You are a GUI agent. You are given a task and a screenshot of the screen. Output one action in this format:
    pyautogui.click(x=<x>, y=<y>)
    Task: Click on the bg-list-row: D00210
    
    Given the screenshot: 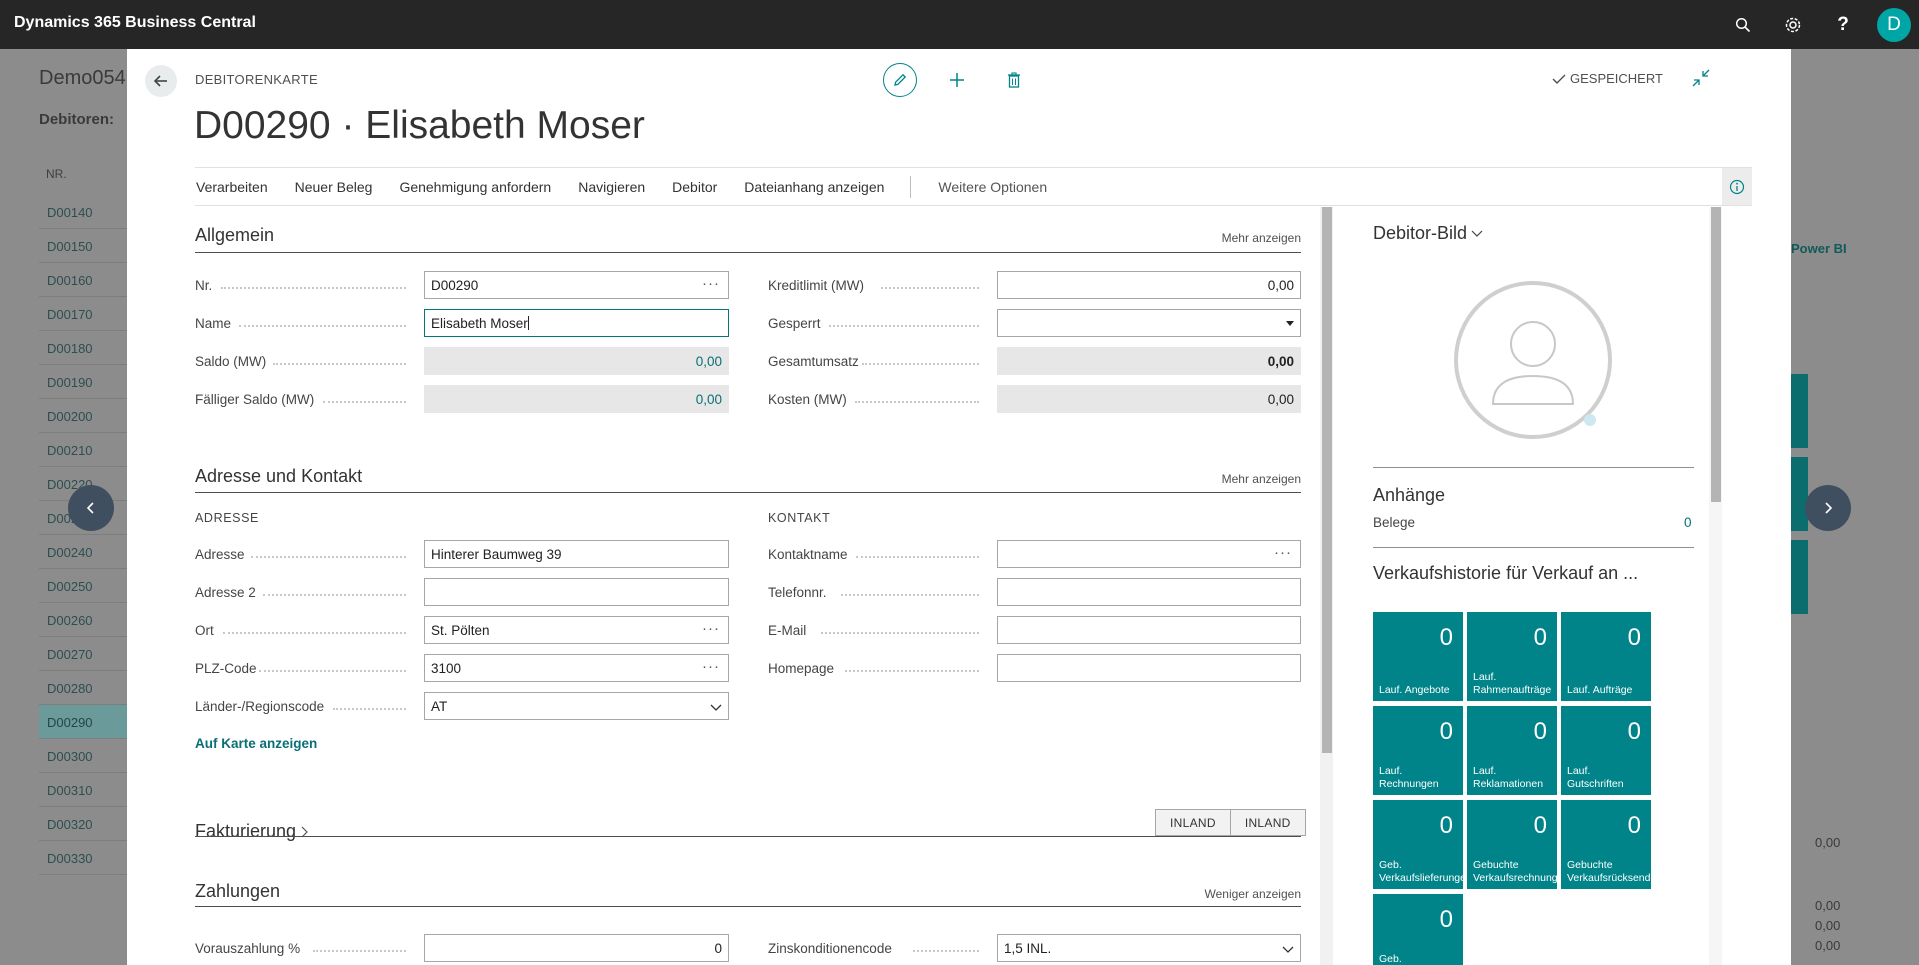 What is the action you would take?
    pyautogui.click(x=83, y=450)
    